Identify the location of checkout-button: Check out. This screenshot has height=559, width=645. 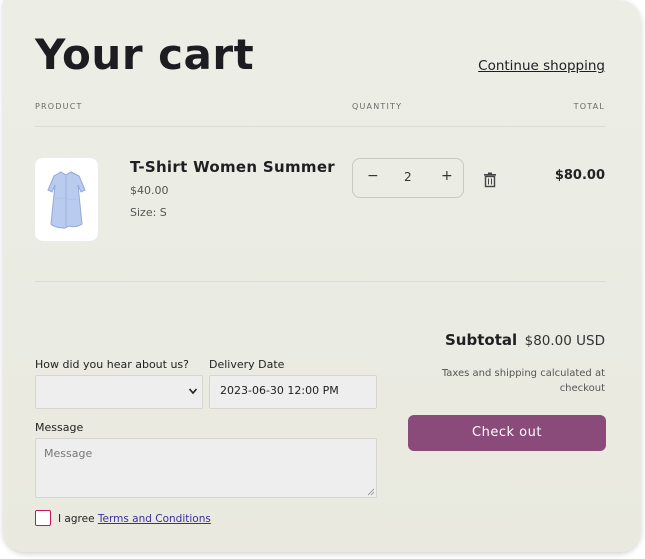
(507, 433).